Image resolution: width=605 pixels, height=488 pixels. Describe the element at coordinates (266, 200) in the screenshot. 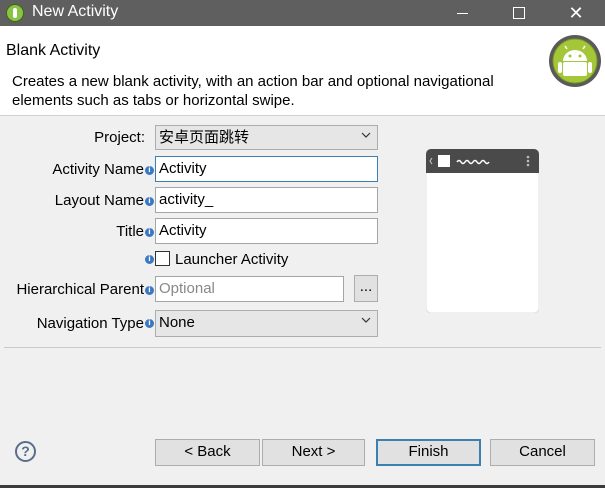

I see `layout-name-input: activity_` at that location.